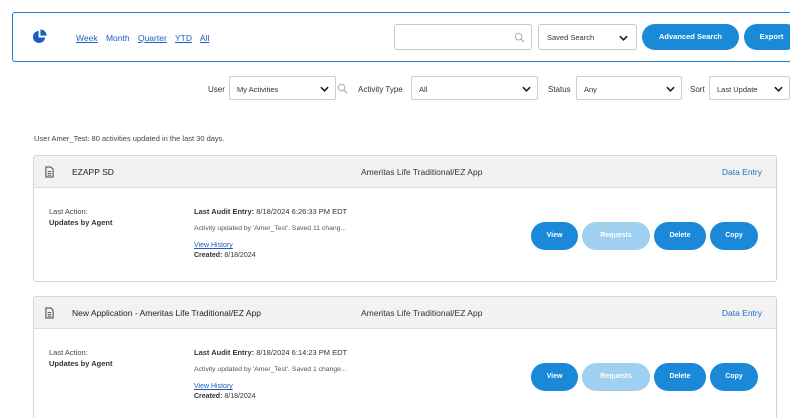 The width and height of the screenshot is (790, 418). I want to click on export-button: Export, so click(767, 37).